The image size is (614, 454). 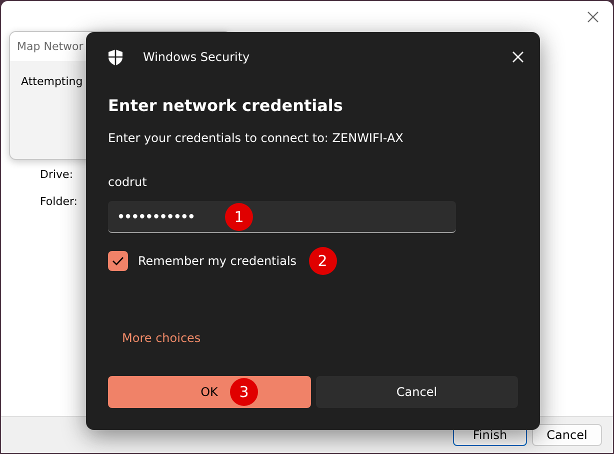 What do you see at coordinates (57, 174) in the screenshot?
I see `field-label: Drive:` at bounding box center [57, 174].